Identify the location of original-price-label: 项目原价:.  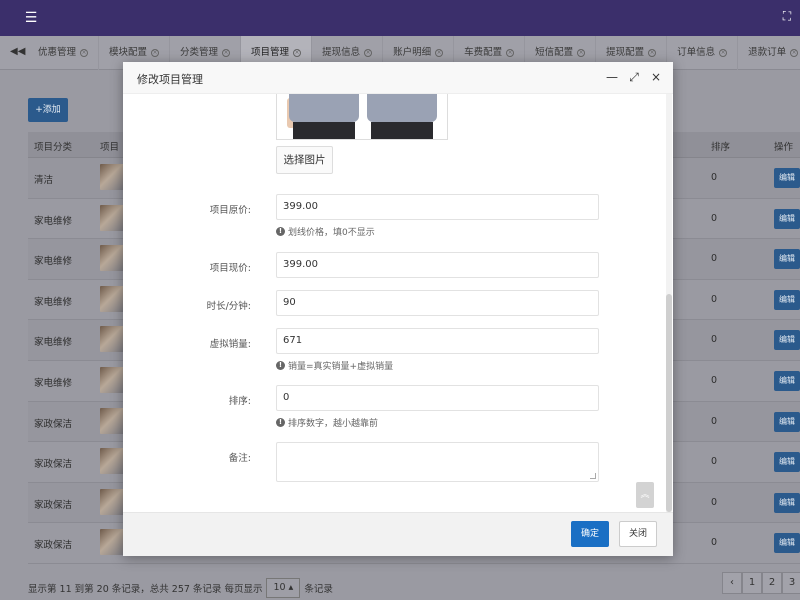
(230, 210).